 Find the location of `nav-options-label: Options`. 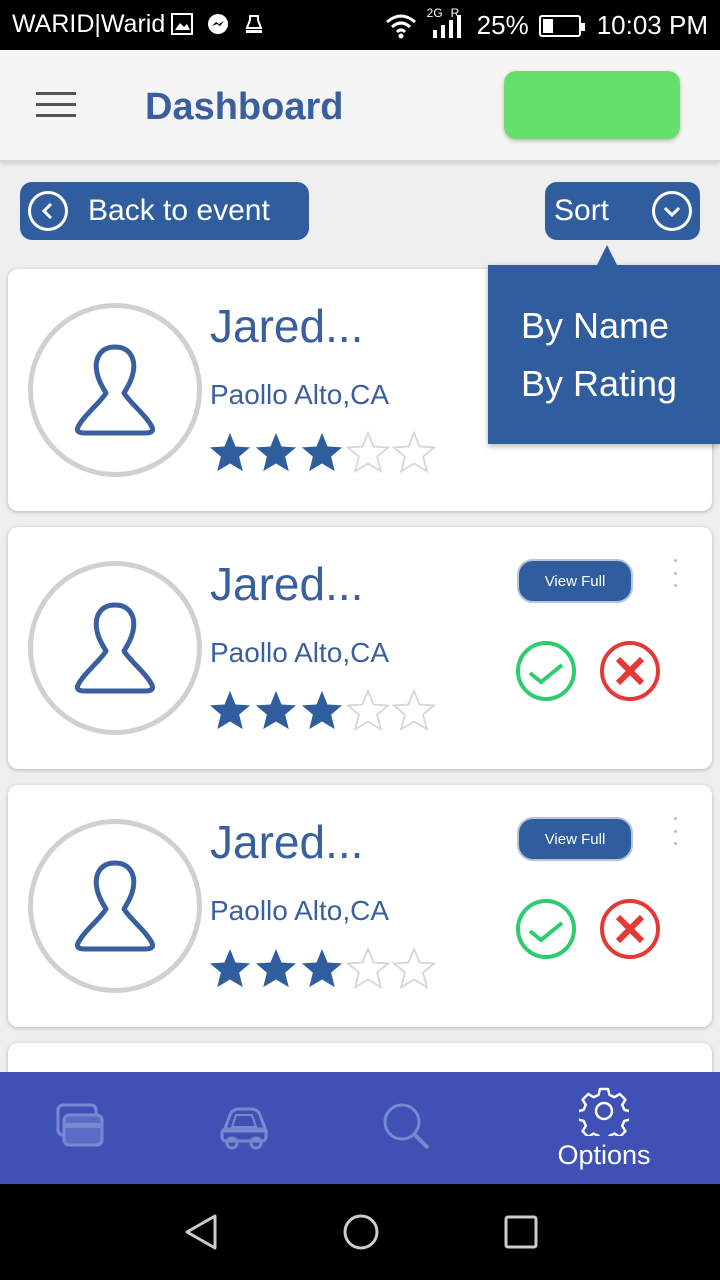

nav-options-label: Options is located at coordinates (604, 1154).